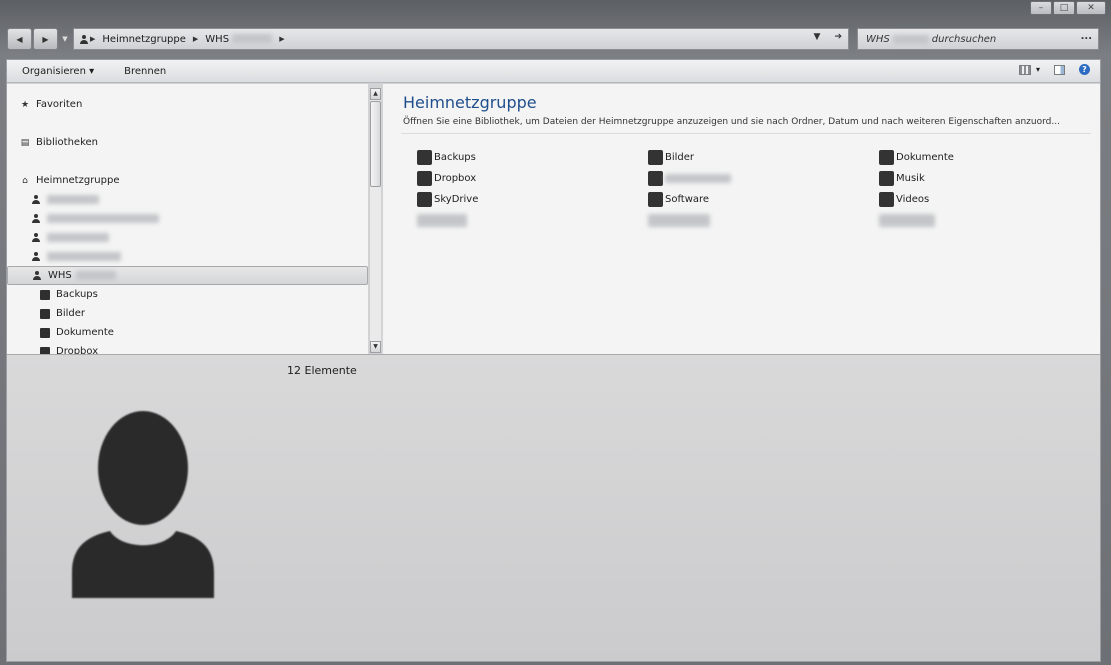 The height and width of the screenshot is (665, 1111). I want to click on item-count: 12 Elemente, so click(322, 370).